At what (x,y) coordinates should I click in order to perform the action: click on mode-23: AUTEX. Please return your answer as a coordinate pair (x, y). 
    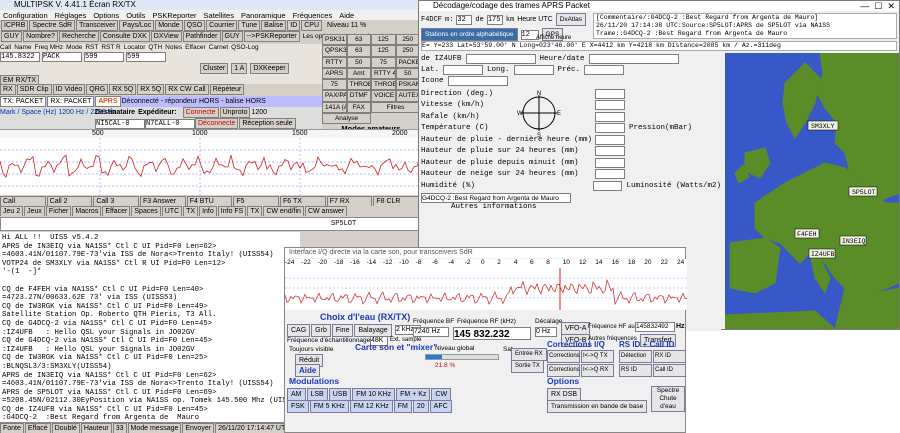
    Looking at the image, I should click on (407, 96).